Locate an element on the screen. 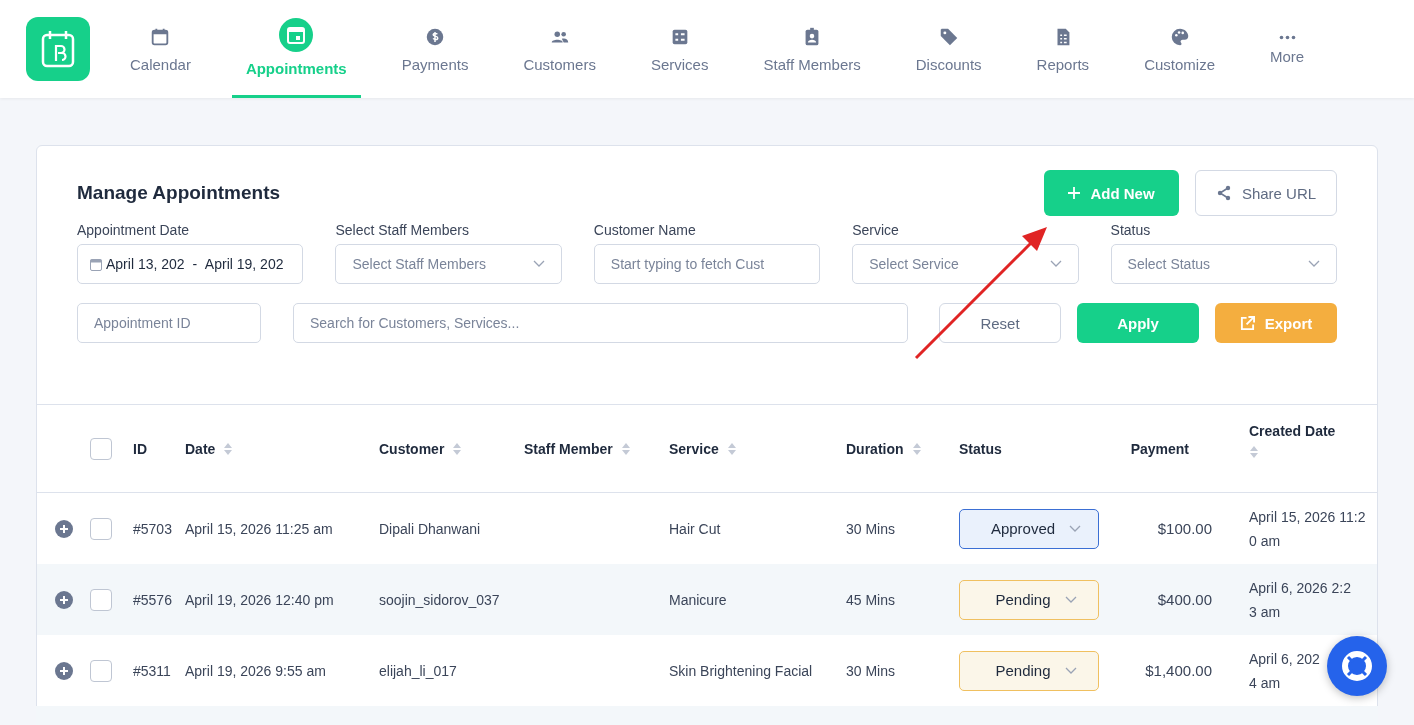  payment-cell-text: $100.00 is located at coordinates (1184, 528).